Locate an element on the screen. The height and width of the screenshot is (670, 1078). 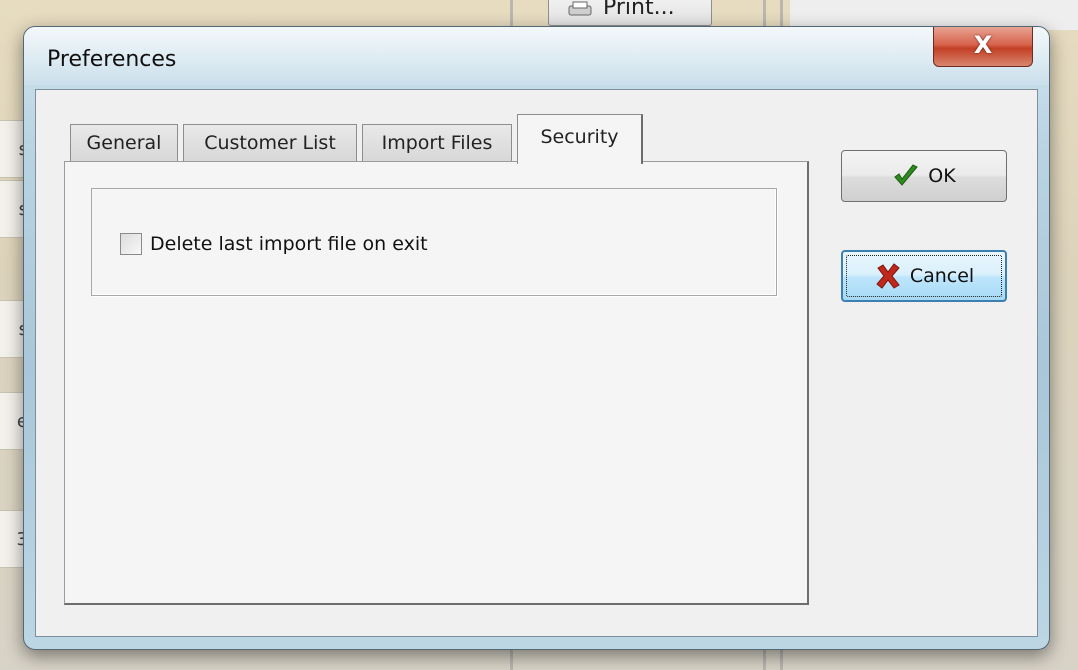
delete-last-import-checkbox is located at coordinates (131, 244).